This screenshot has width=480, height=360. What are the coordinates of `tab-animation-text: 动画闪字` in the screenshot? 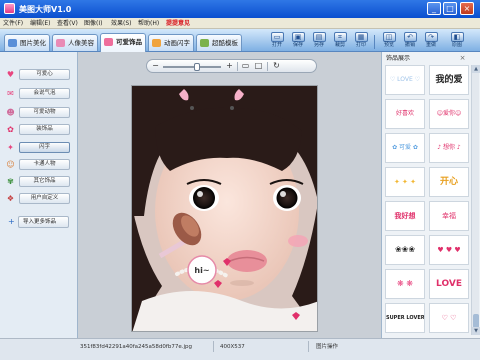 It's located at (171, 42).